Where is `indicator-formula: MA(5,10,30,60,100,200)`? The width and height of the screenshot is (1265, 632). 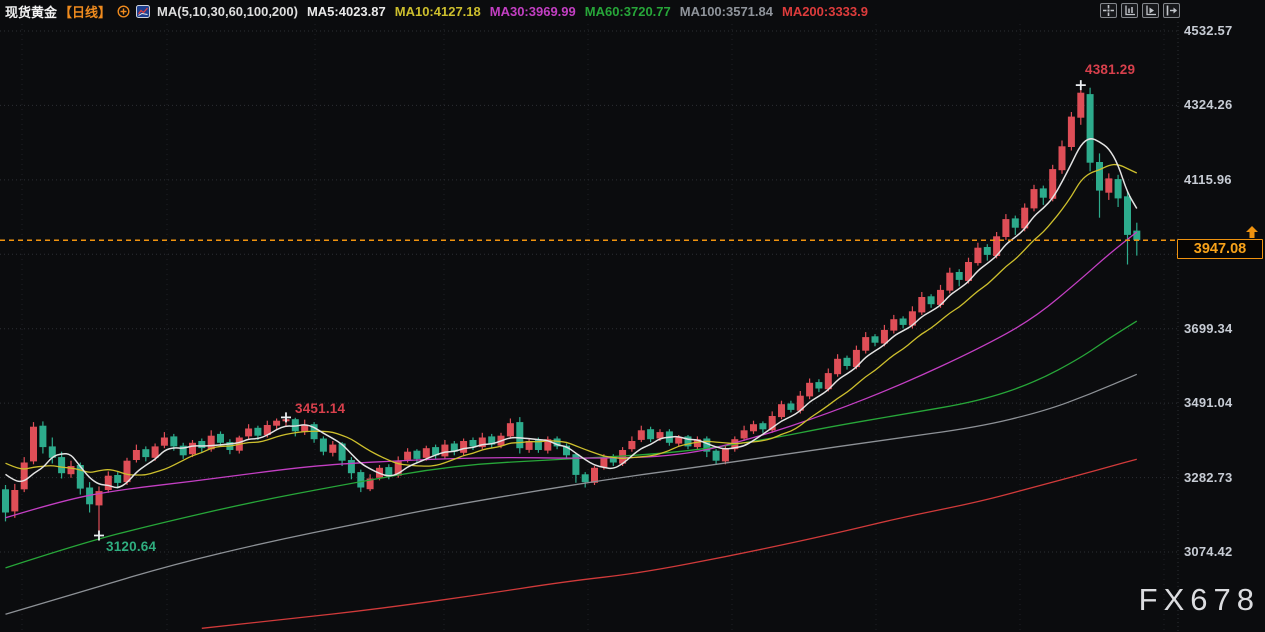
indicator-formula: MA(5,10,30,60,100,200) is located at coordinates (227, 11).